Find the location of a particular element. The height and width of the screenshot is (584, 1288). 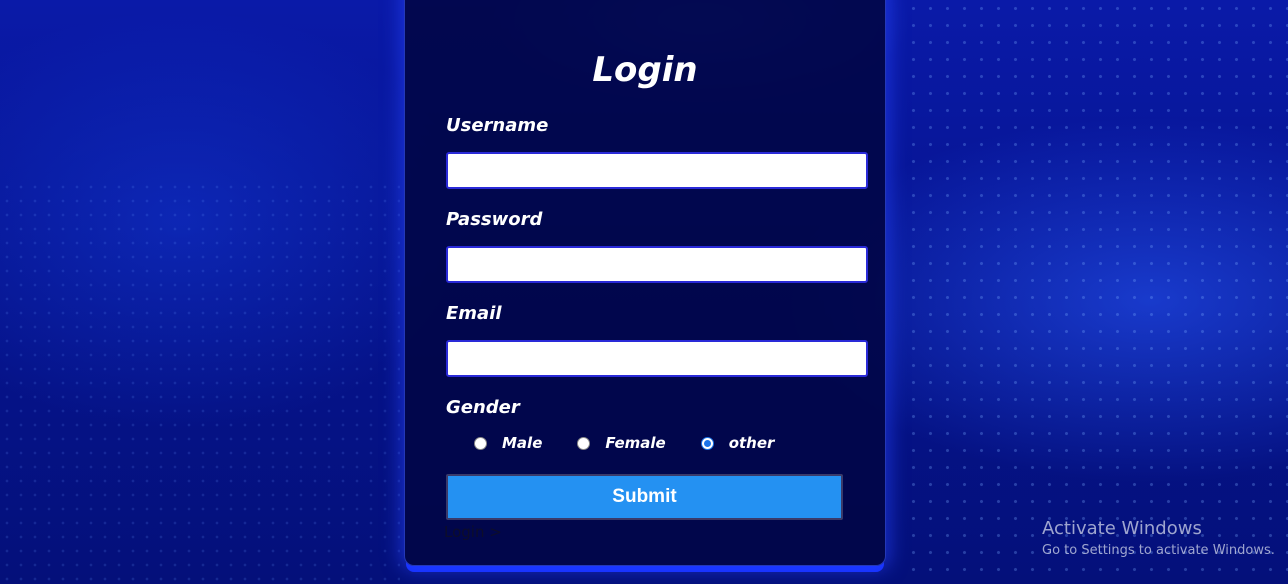

gender-option-male: Male is located at coordinates (508, 443).